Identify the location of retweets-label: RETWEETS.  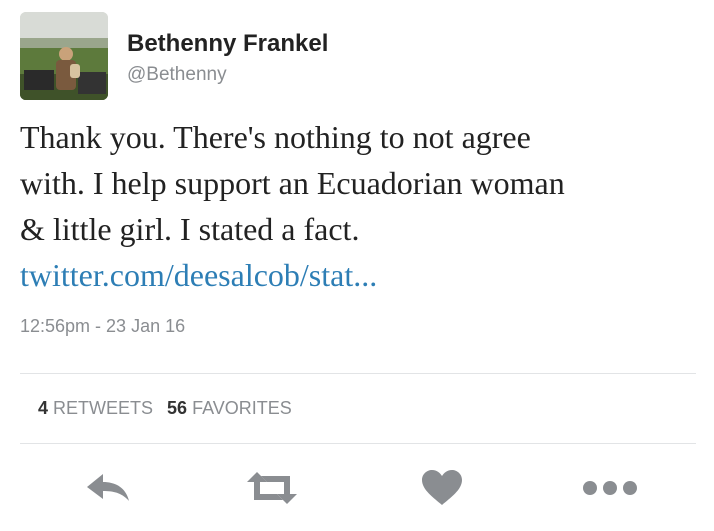
(103, 408).